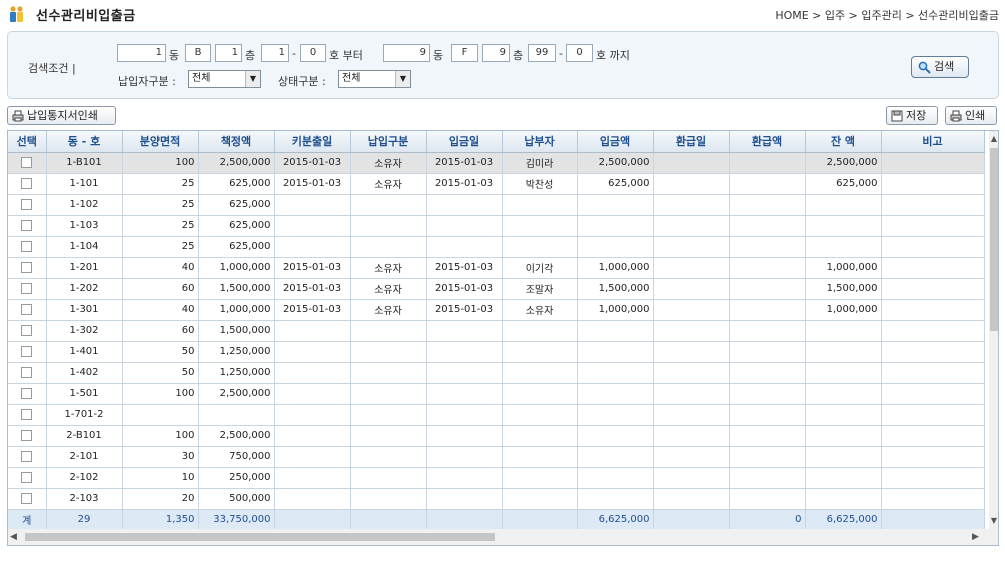 This screenshot has width=1005, height=575. Describe the element at coordinates (160, 457) in the screenshot. I see `area-cell: 30` at that location.